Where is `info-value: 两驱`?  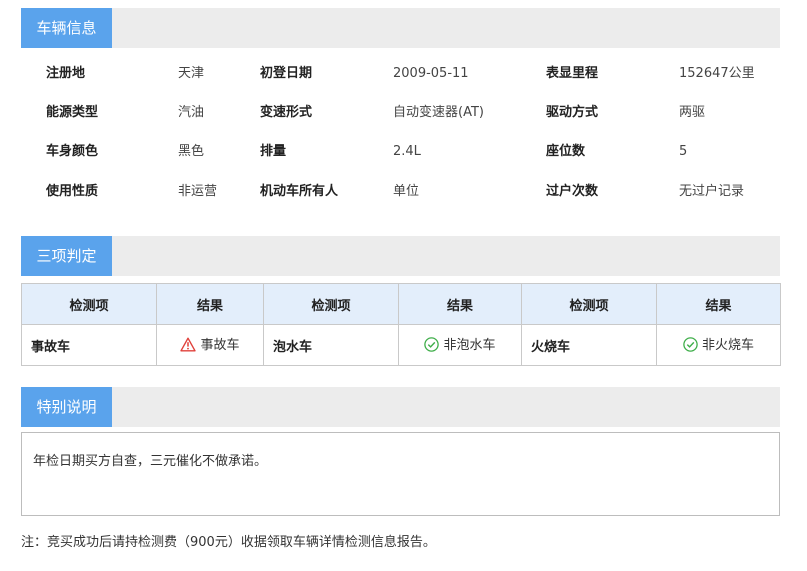 info-value: 两驱 is located at coordinates (692, 112).